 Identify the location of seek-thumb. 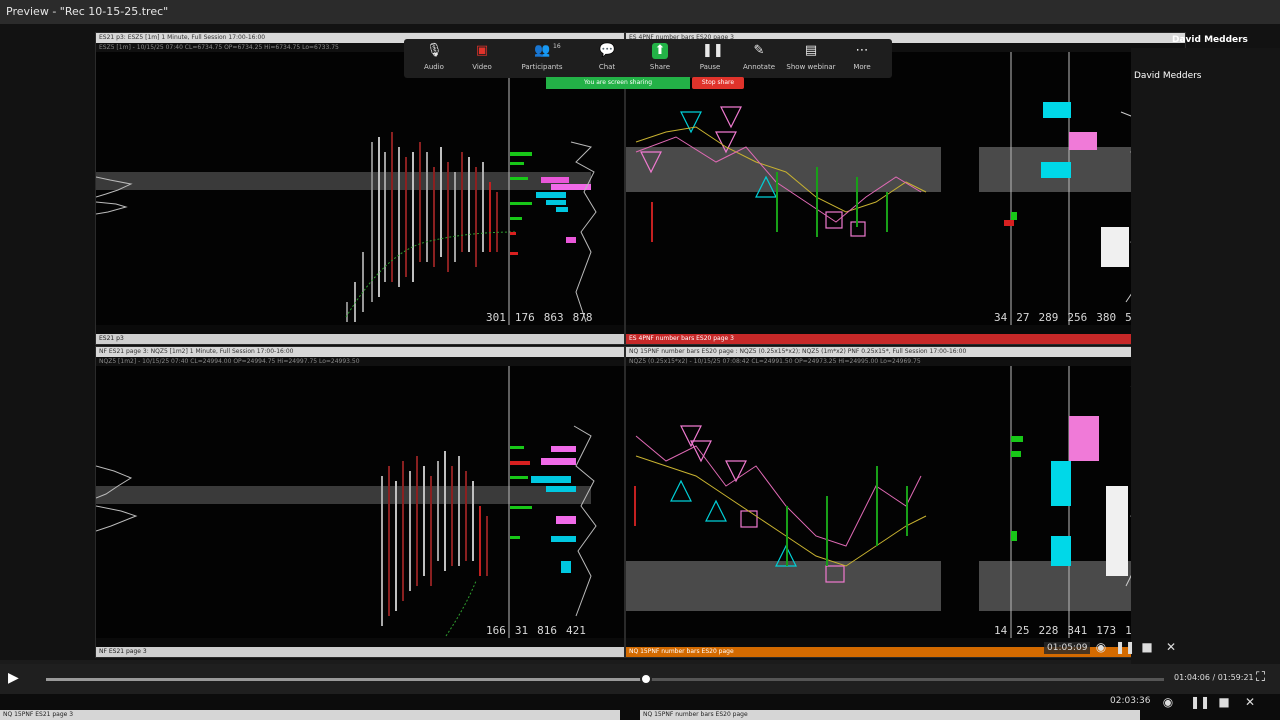
(646, 679).